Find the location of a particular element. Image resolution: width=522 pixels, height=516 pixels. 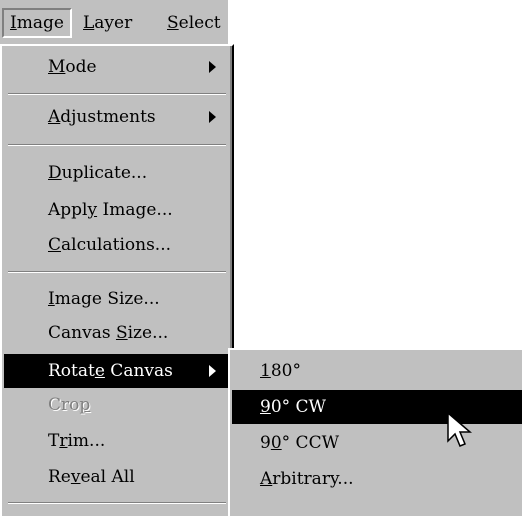

menu-layer-label: ayer is located at coordinates (113, 23).